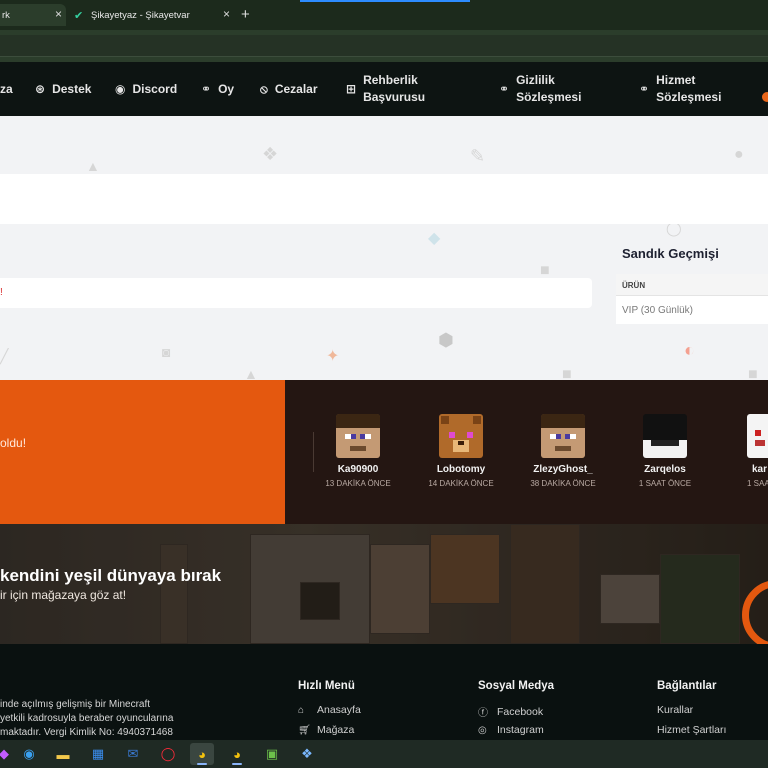  What do you see at coordinates (4, 356) in the screenshot?
I see `doodle-icon: ╱` at bounding box center [4, 356].